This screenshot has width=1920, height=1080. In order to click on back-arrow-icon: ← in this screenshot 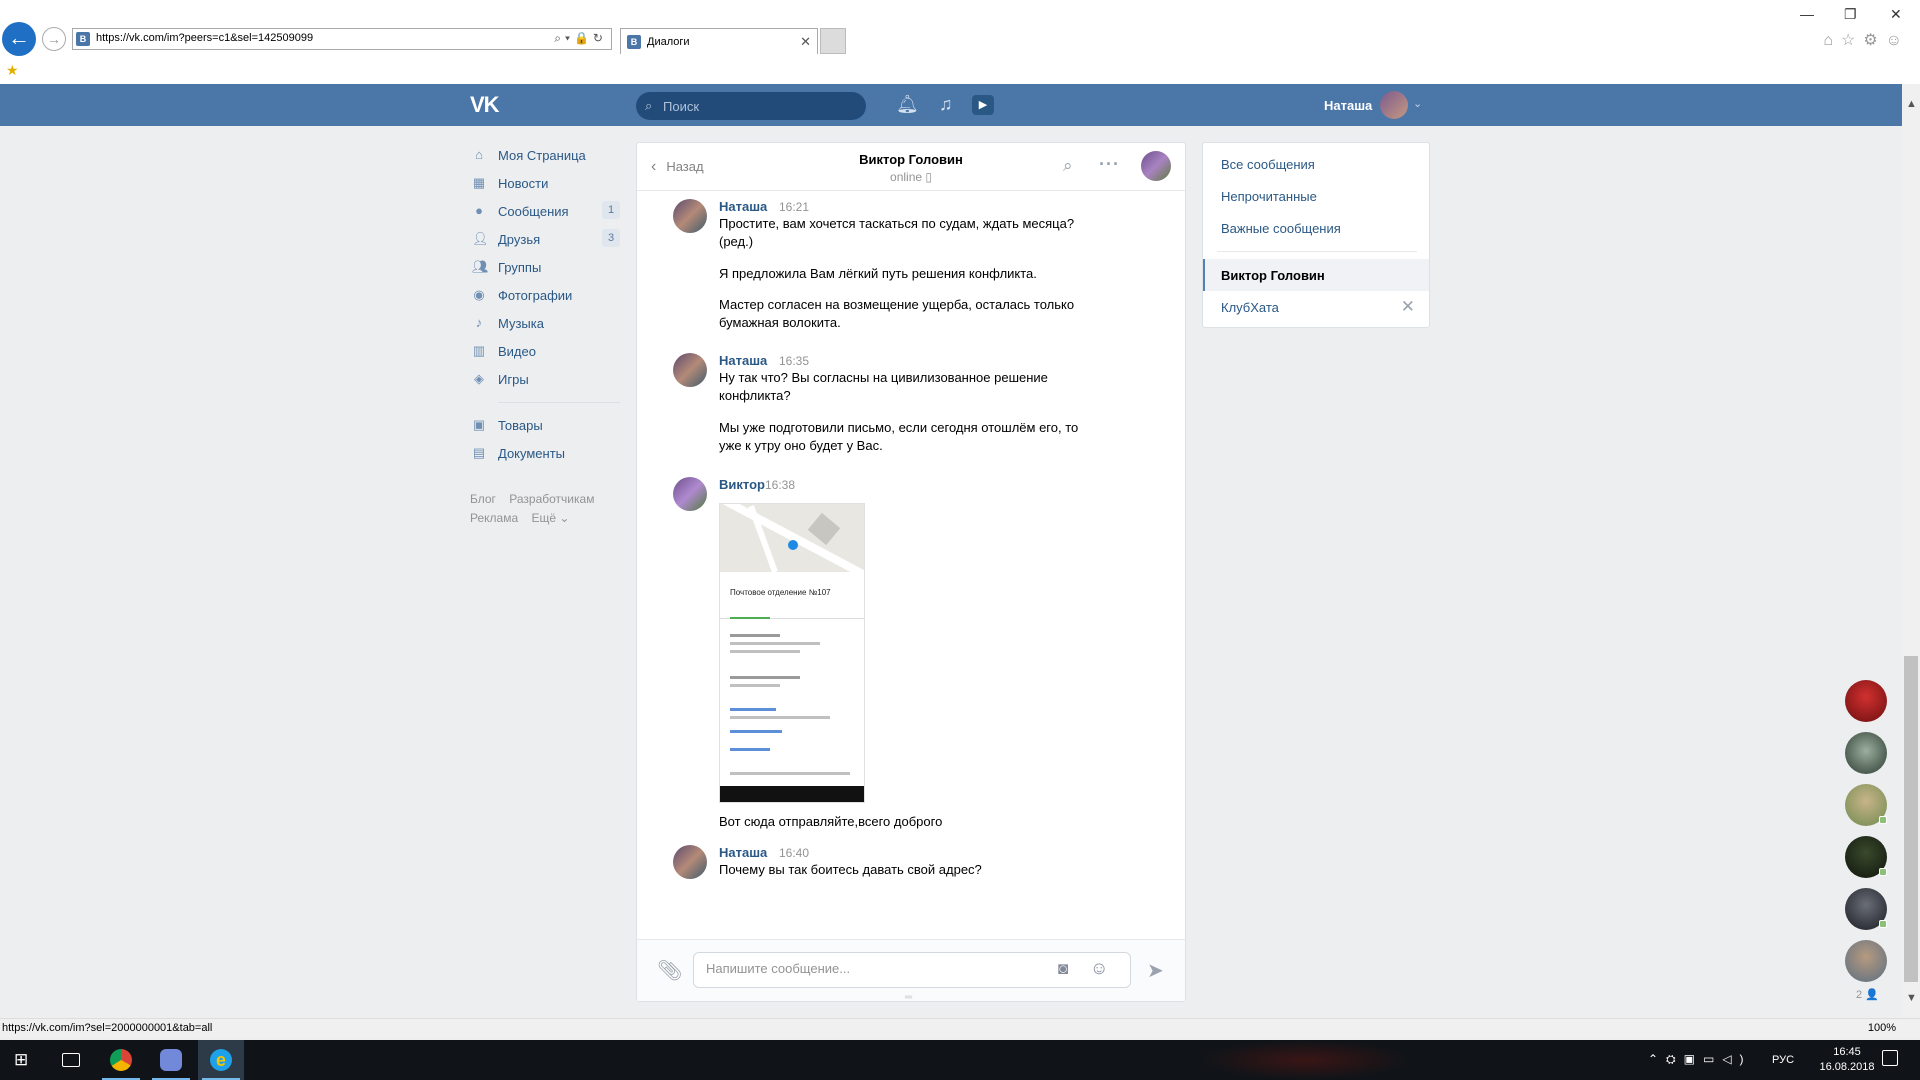, I will do `click(19, 39)`.